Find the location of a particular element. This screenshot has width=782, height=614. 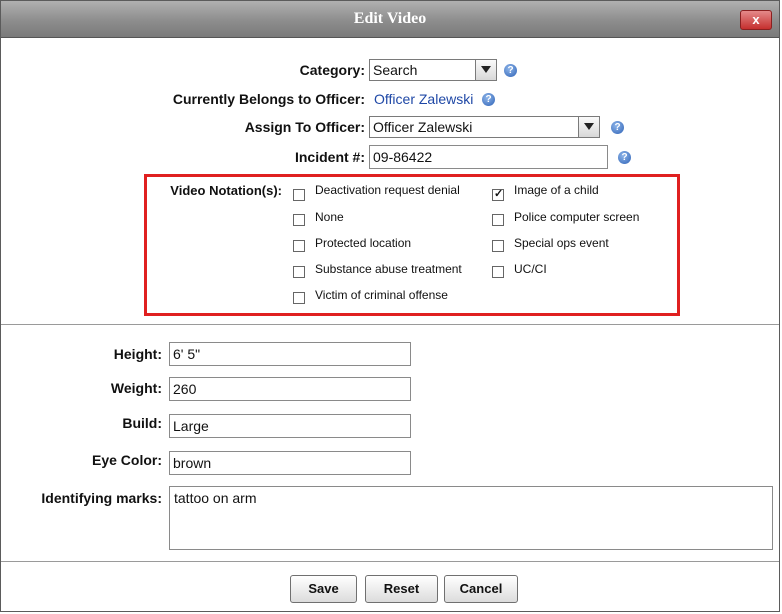

notation-checkbox-protected-location is located at coordinates (299, 246).